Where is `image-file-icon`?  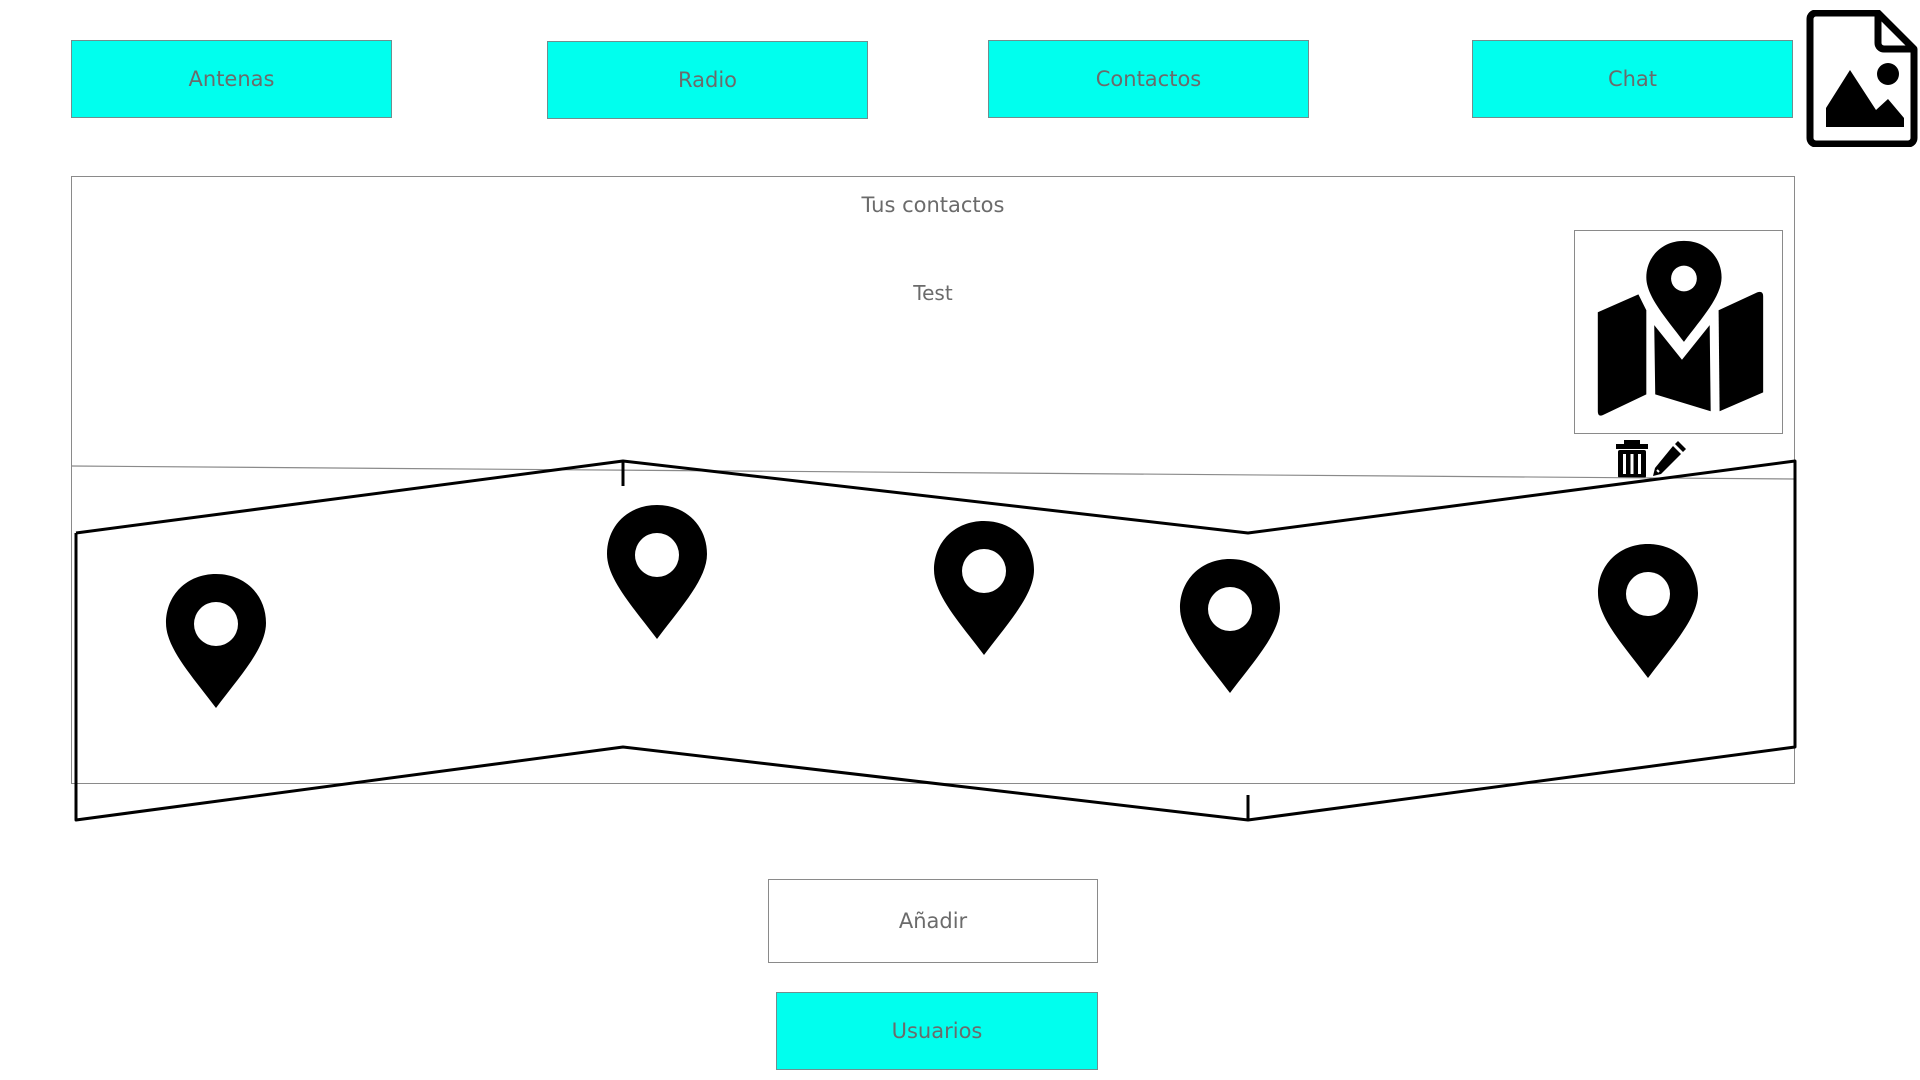
image-file-icon is located at coordinates (1863, 78).